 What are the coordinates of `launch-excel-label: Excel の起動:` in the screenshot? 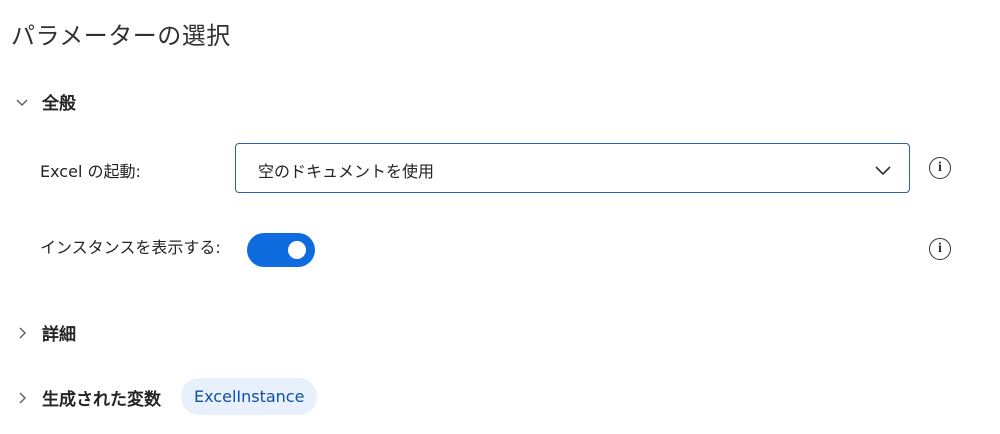 It's located at (90, 171).